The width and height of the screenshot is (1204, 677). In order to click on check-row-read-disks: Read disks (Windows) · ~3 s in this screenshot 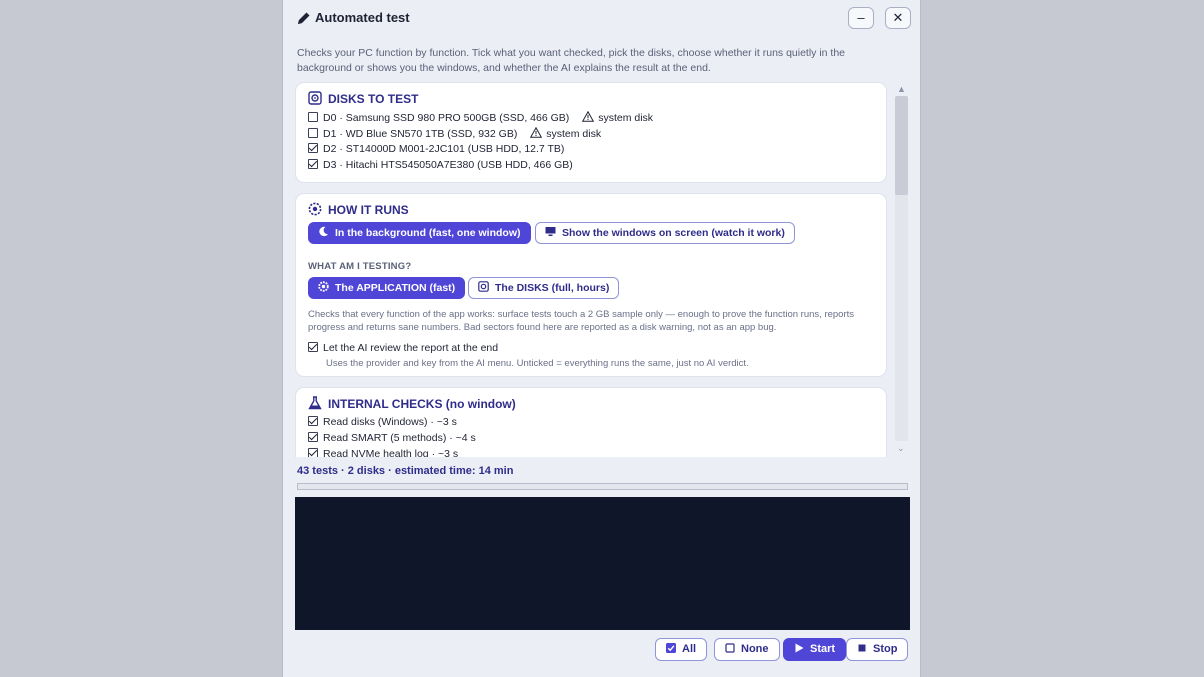, I will do `click(382, 422)`.